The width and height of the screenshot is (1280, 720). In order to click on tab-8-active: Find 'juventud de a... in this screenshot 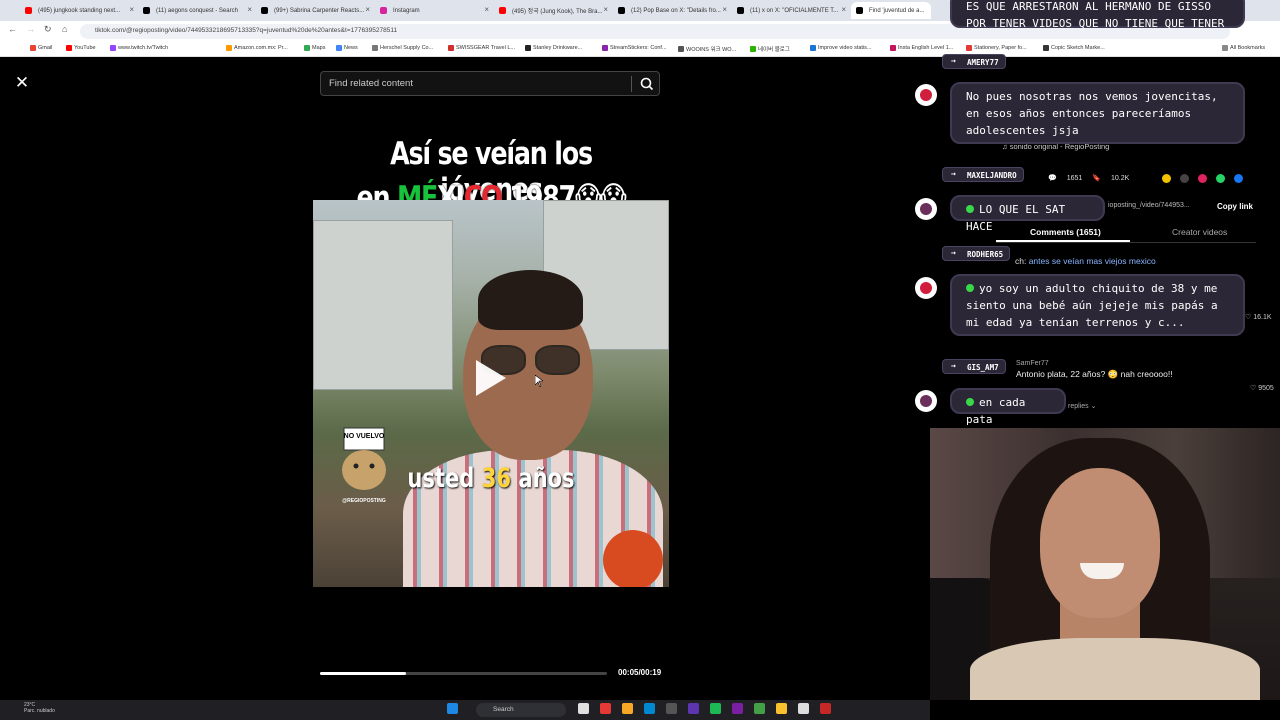, I will do `click(891, 10)`.